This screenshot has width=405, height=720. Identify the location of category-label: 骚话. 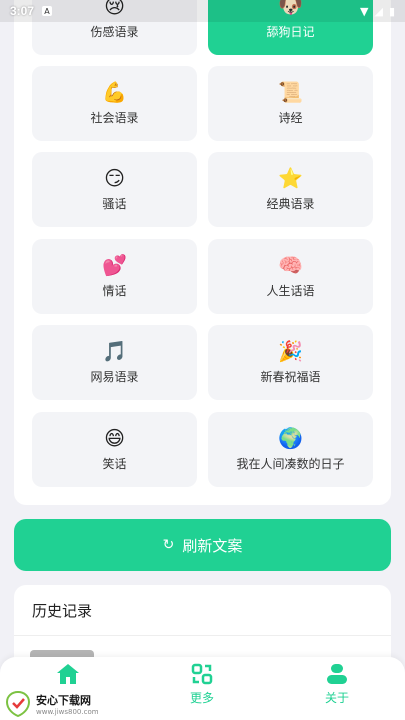
(114, 204).